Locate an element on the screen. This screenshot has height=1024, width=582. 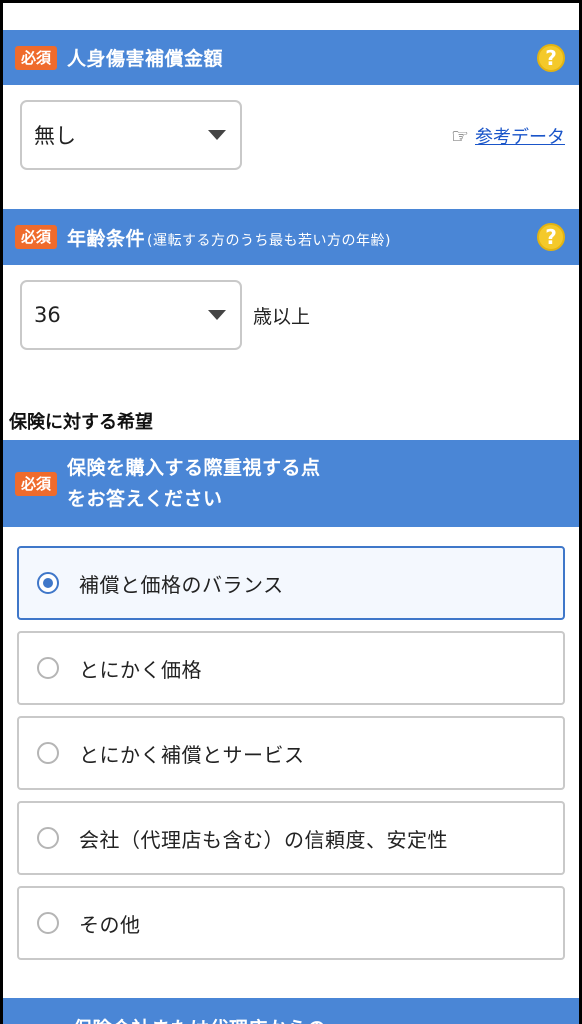
age-select: 36 is located at coordinates (131, 315).